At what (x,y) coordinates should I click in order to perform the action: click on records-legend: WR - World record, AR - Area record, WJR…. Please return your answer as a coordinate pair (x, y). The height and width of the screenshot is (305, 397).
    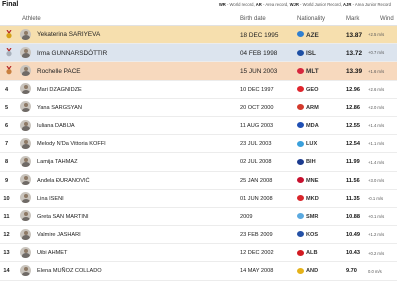
    Looking at the image, I should click on (304, 4).